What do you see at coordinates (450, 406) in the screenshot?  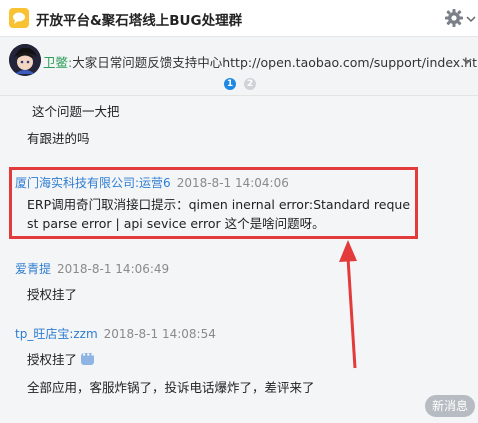 I see `new-messages-button: 新消息` at bounding box center [450, 406].